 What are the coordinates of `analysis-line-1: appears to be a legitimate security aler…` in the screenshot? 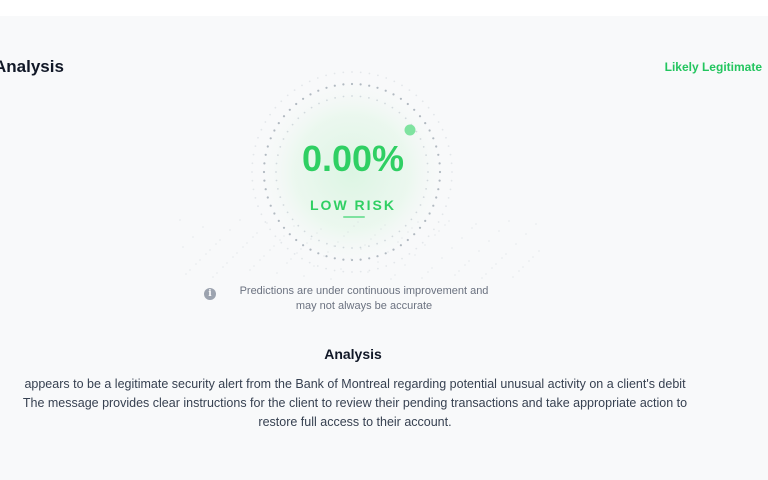 It's located at (355, 384).